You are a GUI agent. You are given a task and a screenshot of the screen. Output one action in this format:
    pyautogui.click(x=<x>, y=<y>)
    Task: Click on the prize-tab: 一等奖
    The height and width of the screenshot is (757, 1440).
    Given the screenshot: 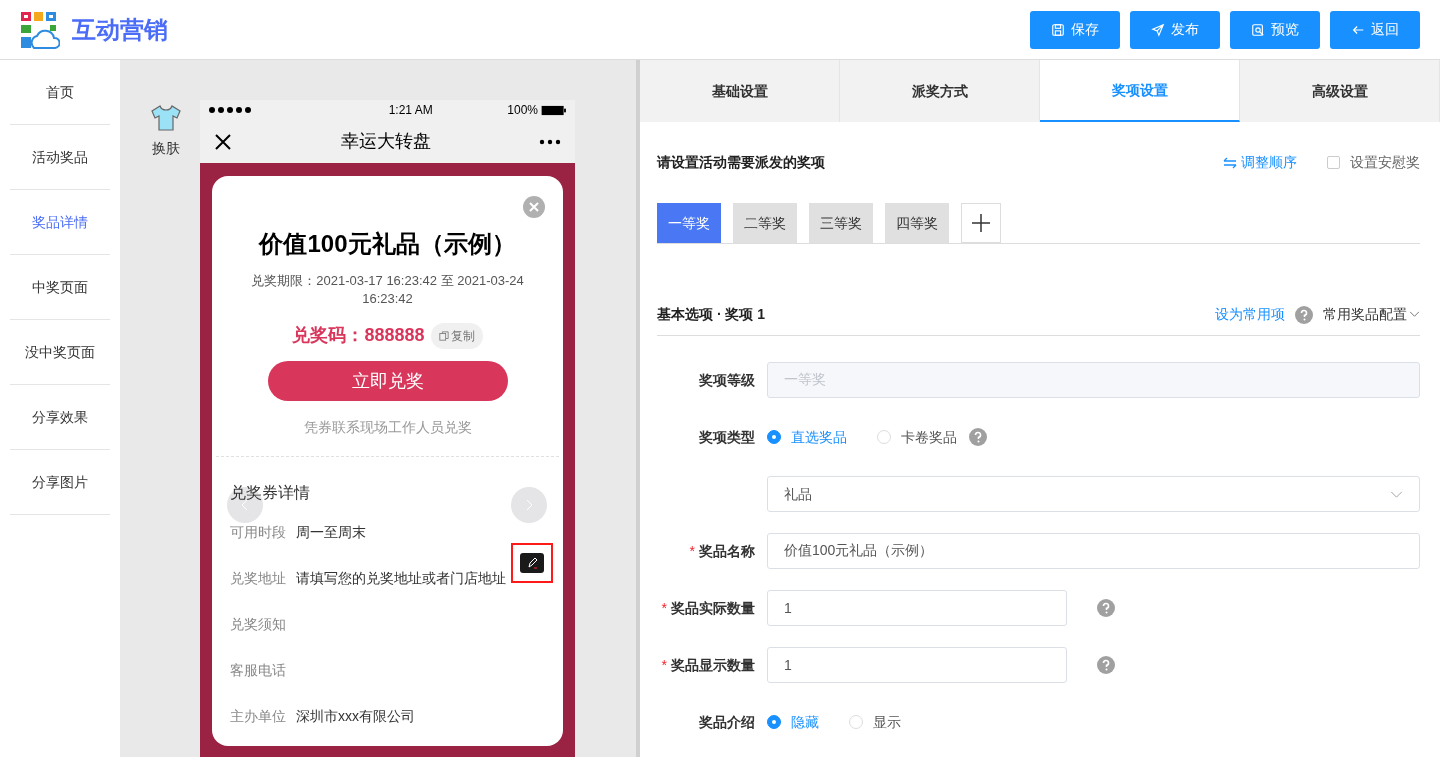 What is the action you would take?
    pyautogui.click(x=689, y=223)
    